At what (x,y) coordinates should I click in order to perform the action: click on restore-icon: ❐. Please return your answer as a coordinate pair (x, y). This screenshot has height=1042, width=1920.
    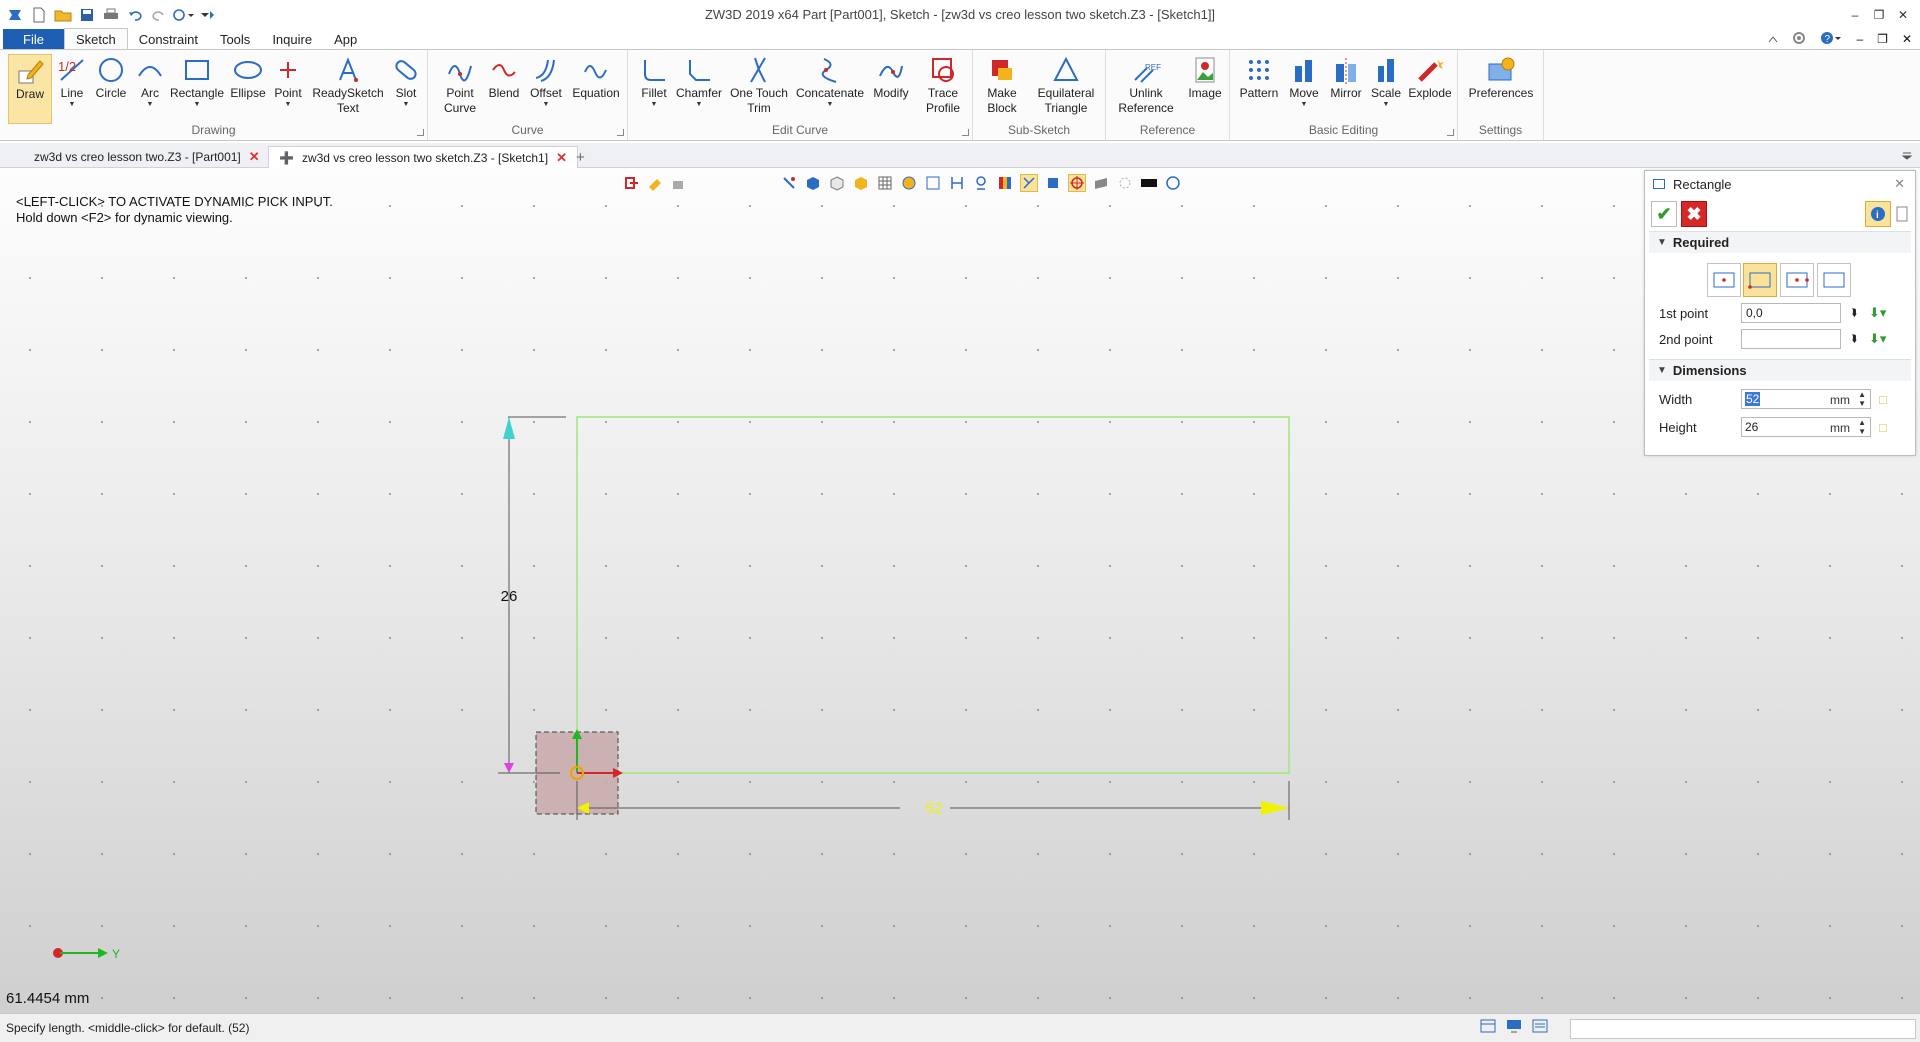
    Looking at the image, I should click on (1879, 15).